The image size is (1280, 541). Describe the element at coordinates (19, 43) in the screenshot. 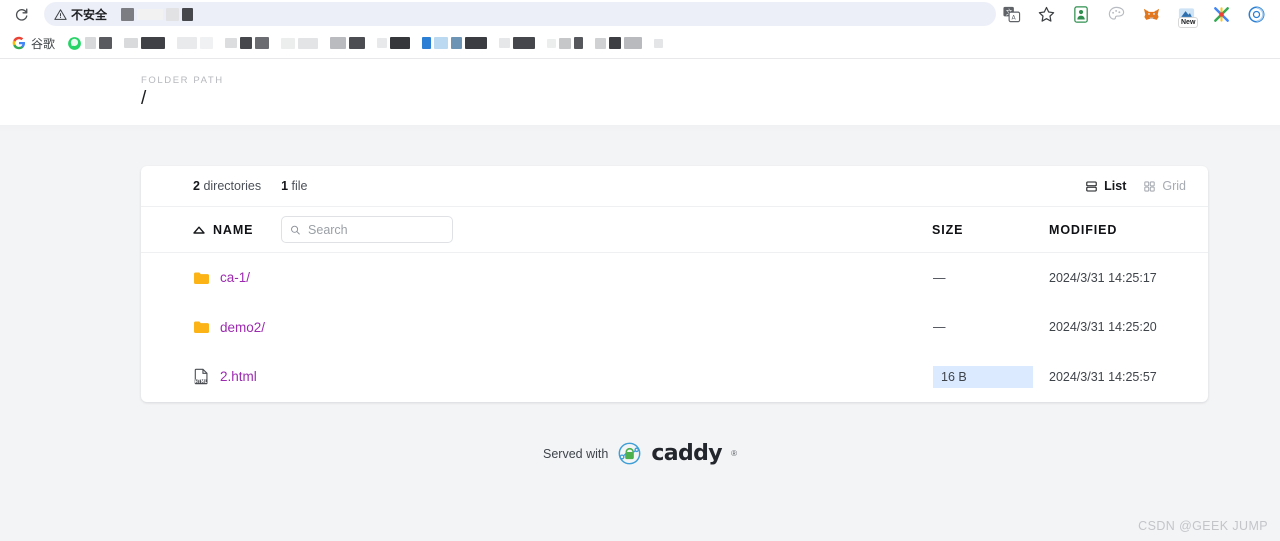

I see `google-g-icon` at that location.